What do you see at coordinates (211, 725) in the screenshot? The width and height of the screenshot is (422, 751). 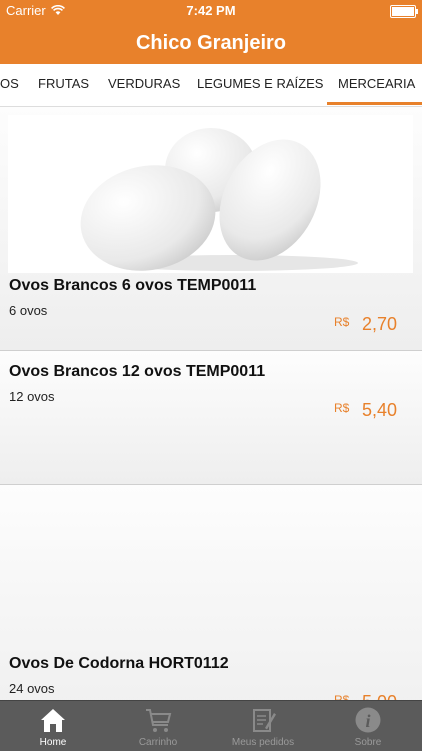 I see `bottom-tab-bar: Home Carrinho Meus pedidos i Sobre` at bounding box center [211, 725].